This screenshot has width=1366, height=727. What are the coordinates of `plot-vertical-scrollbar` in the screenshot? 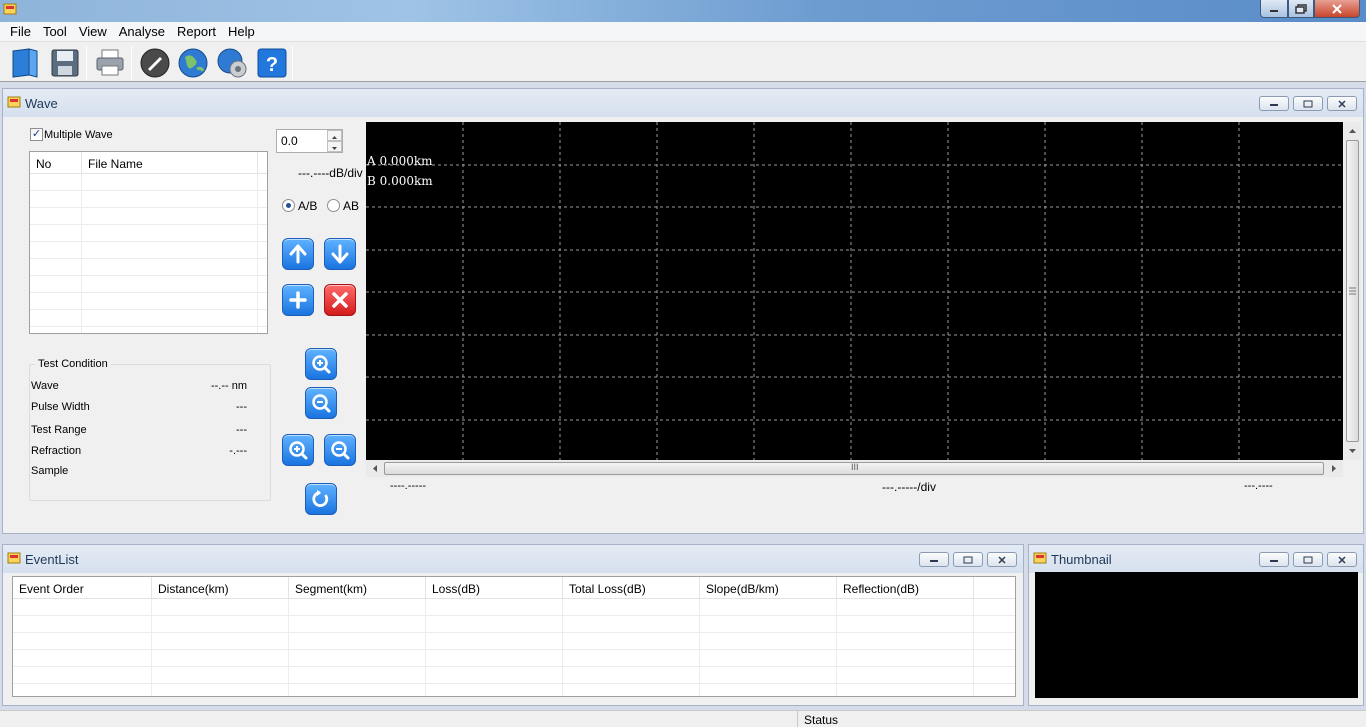 It's located at (1352, 291).